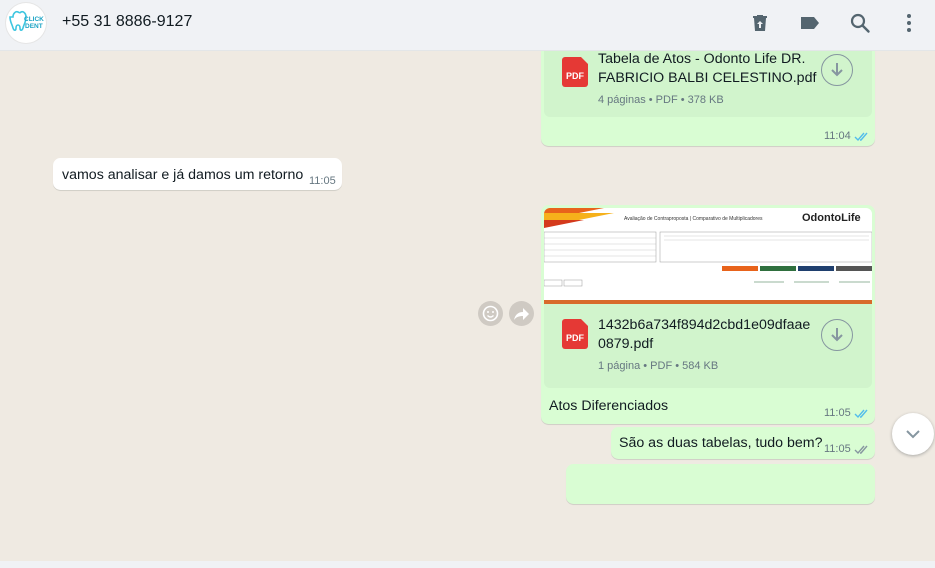 Image resolution: width=935 pixels, height=568 pixels. I want to click on label-icon, so click(810, 23).